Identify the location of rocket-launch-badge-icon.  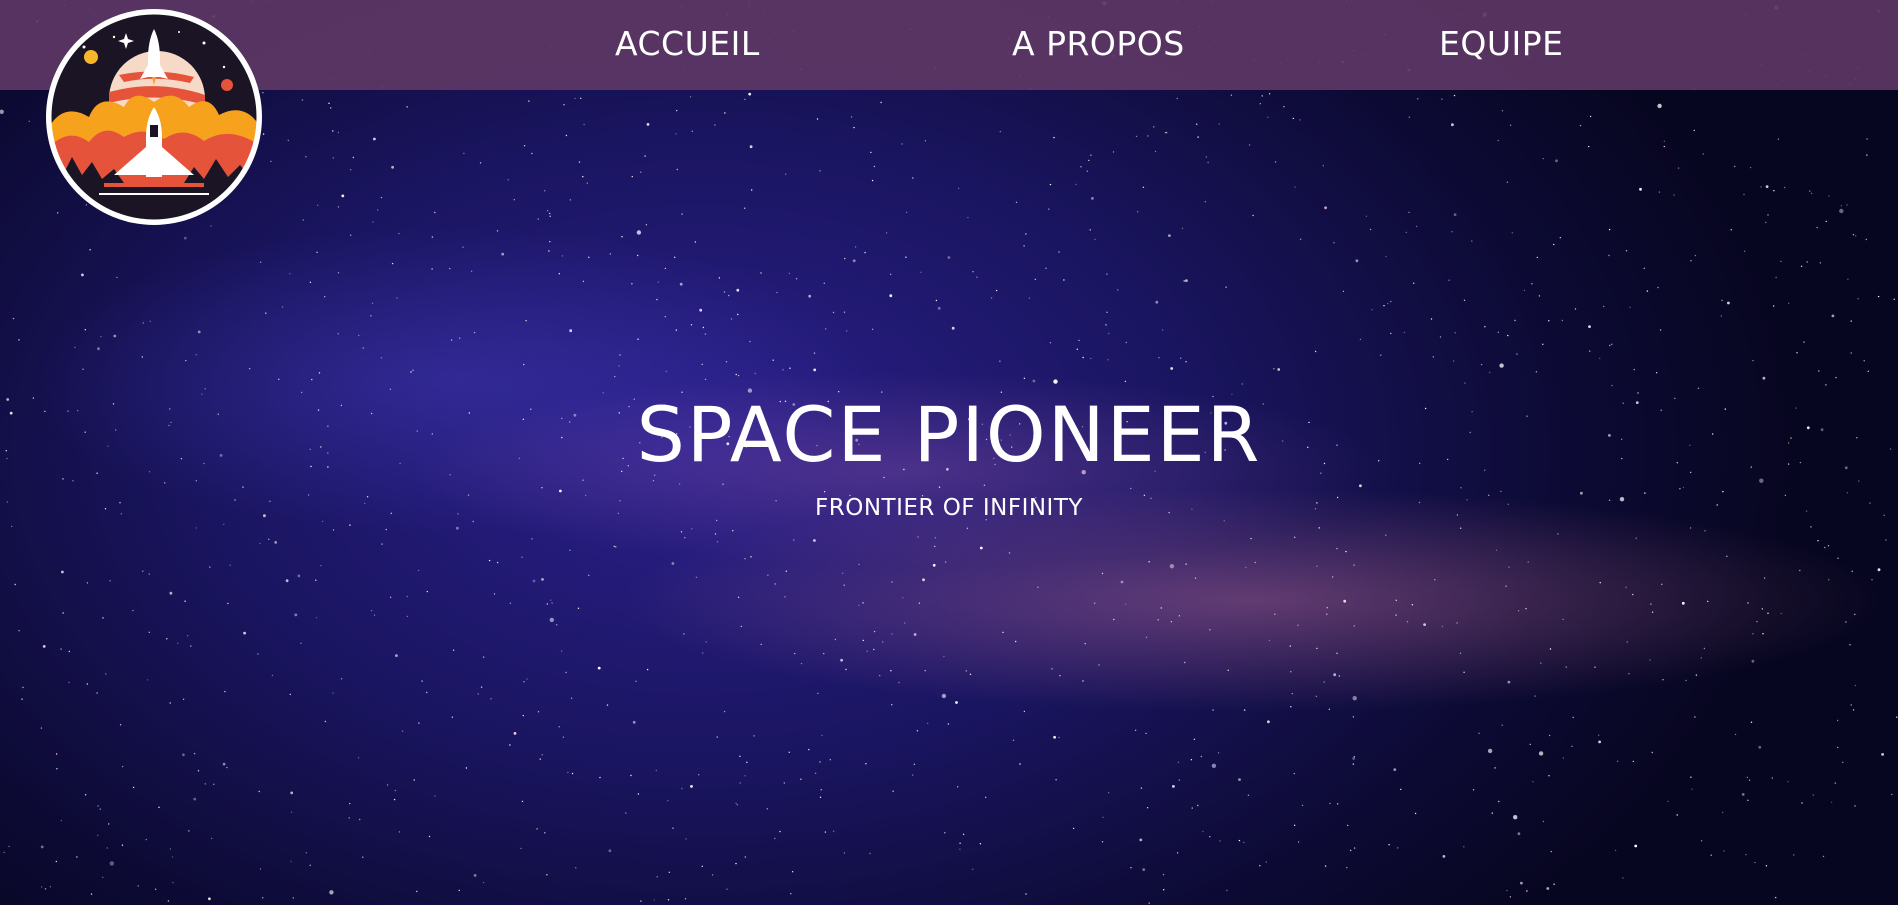
(154, 117).